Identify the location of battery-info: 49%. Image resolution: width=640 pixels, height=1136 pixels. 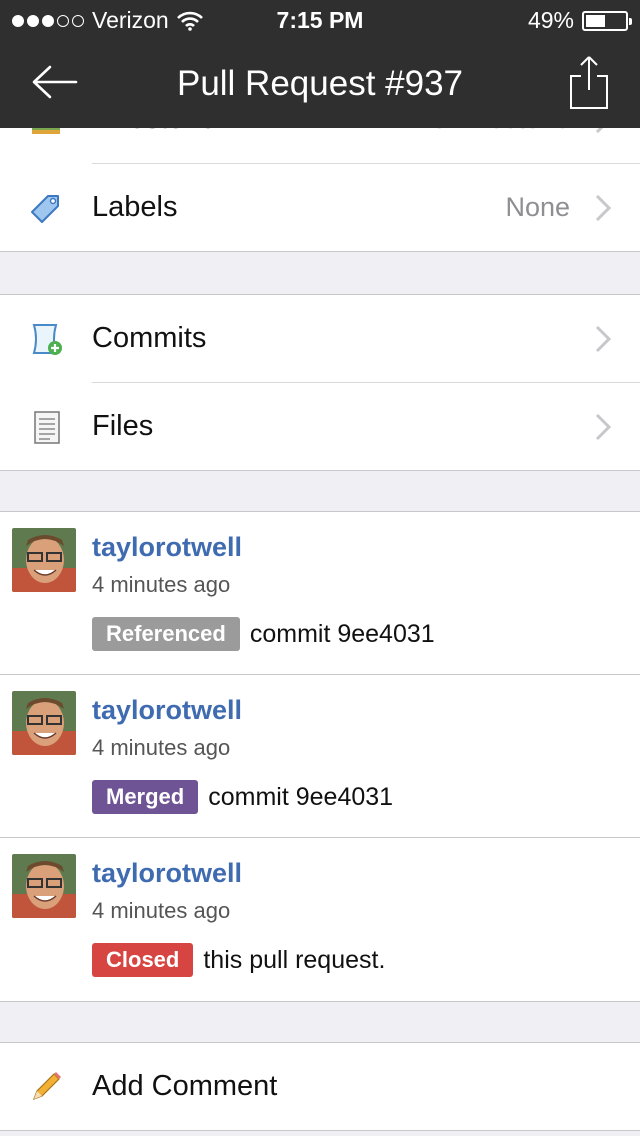
(579, 20).